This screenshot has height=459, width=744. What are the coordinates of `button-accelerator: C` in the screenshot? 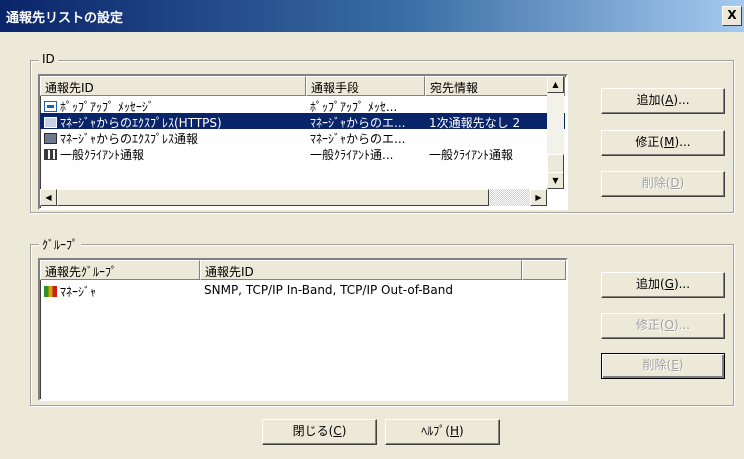 It's located at (337, 431).